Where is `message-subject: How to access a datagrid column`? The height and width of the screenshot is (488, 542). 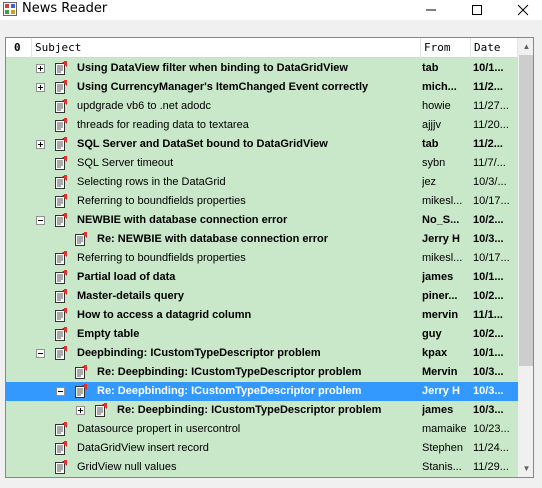
message-subject: How to access a datagrid column is located at coordinates (164, 315).